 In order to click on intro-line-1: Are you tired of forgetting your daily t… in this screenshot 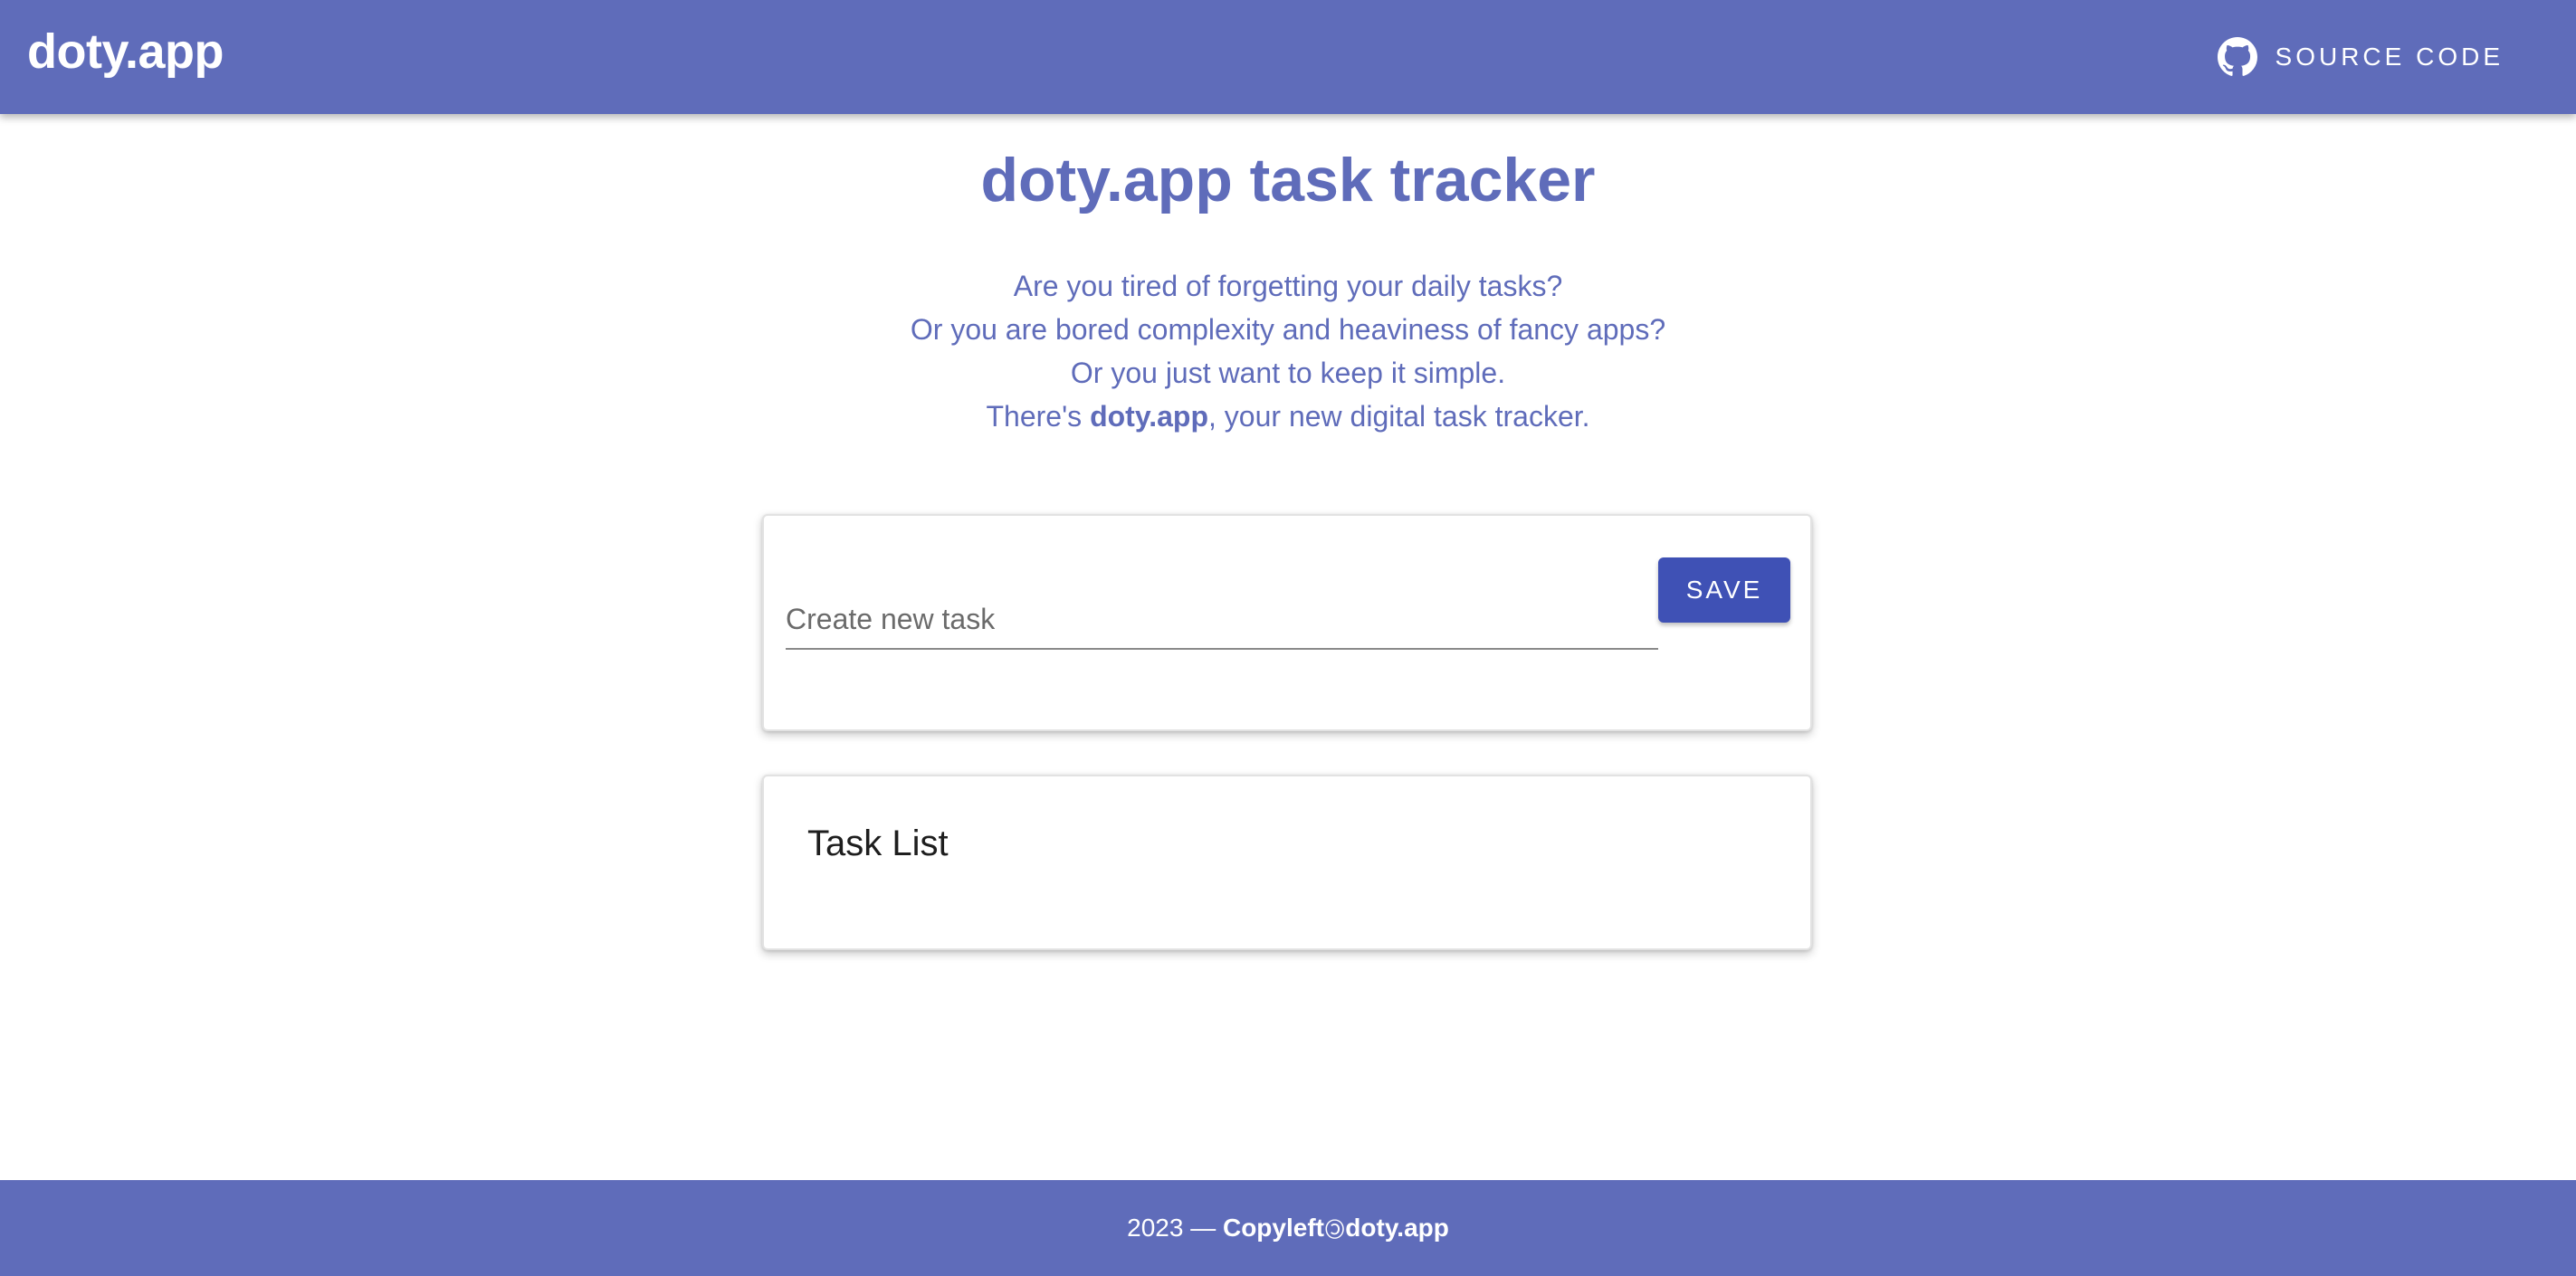, I will do `click(1288, 286)`.